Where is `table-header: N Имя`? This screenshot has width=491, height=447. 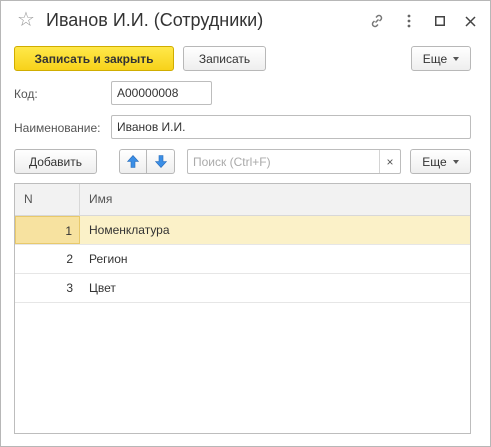
table-header: N Имя is located at coordinates (242, 200).